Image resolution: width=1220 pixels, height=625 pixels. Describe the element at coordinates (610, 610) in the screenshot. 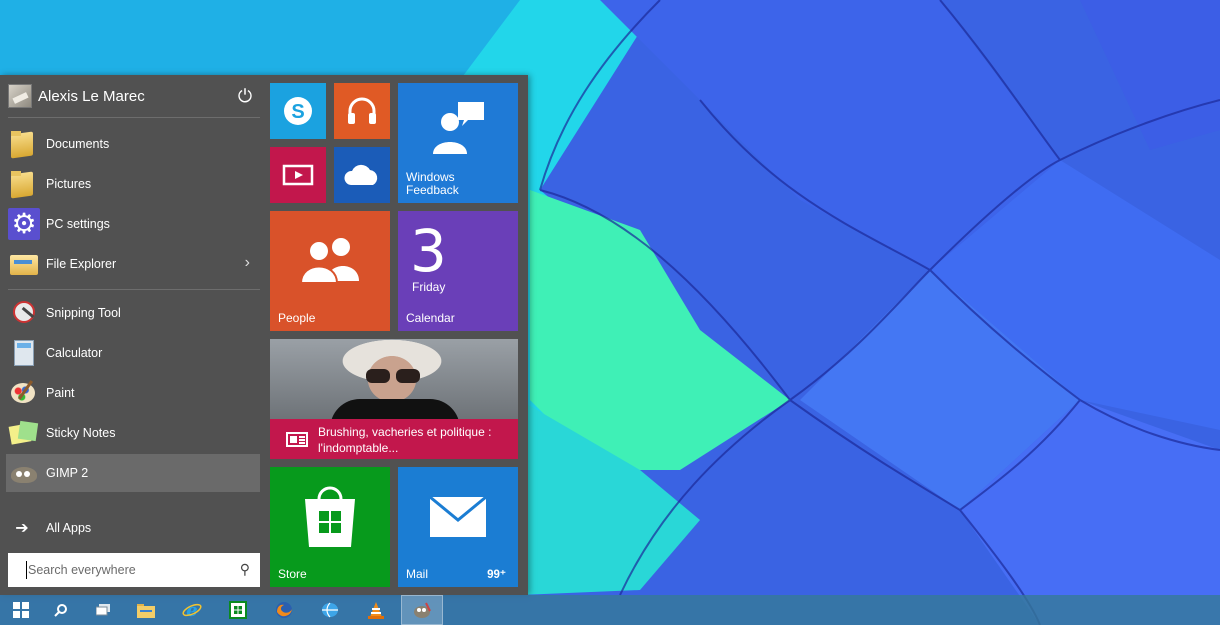

I see `taskbar: e` at that location.